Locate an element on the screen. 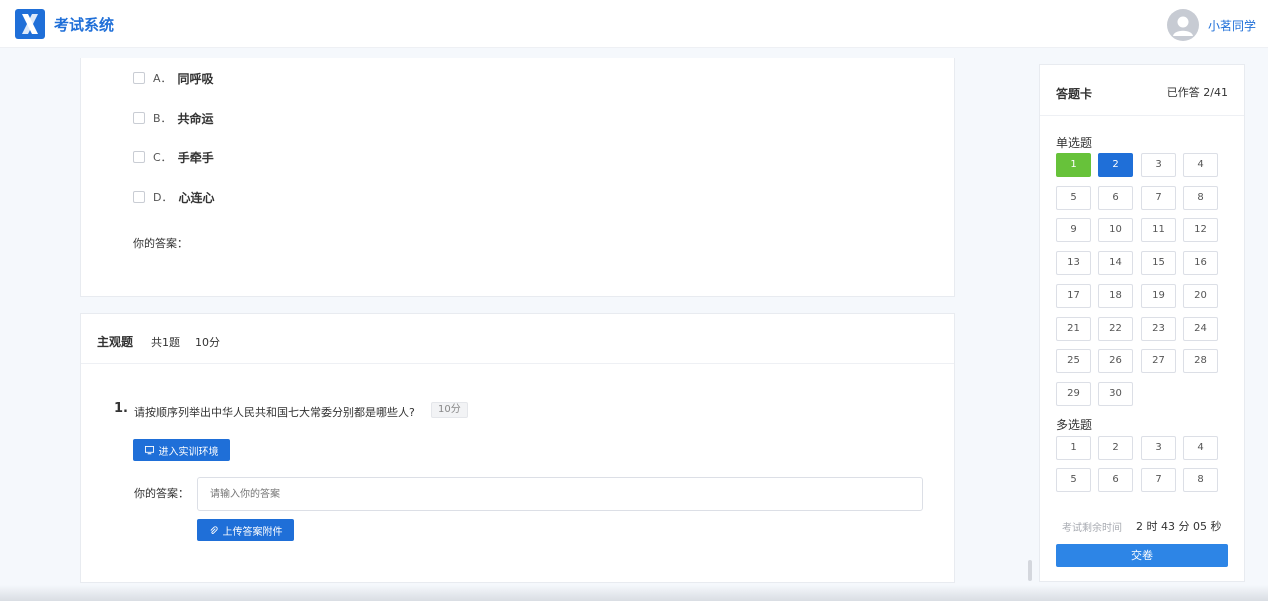 This screenshot has height=601, width=1268. page-scrollbar is located at coordinates (1030, 570).